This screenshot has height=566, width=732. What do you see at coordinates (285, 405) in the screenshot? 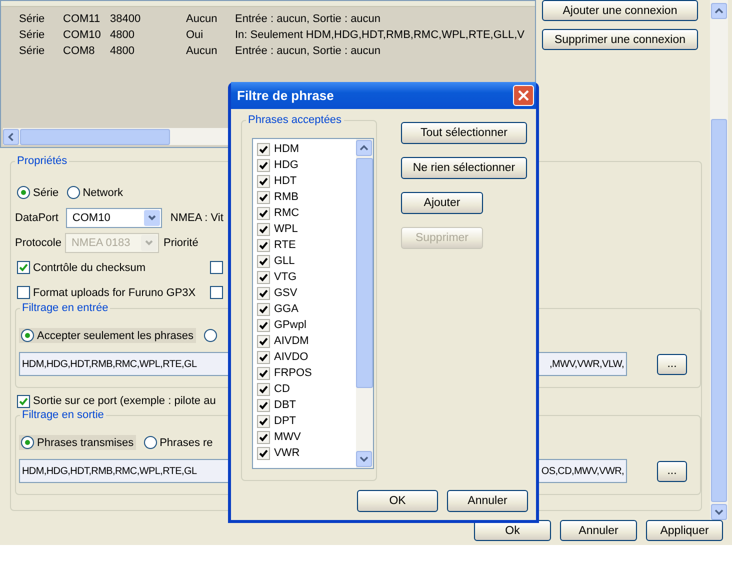
I see `sentence-label: DBT` at bounding box center [285, 405].